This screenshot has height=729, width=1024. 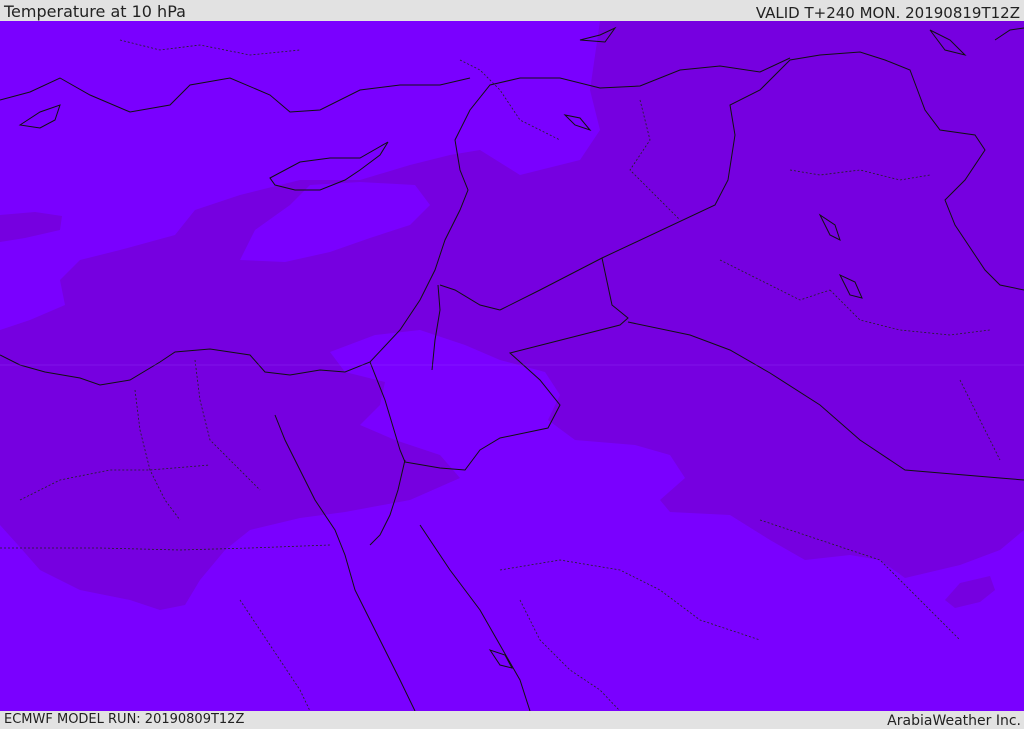 What do you see at coordinates (95, 11) in the screenshot?
I see `map-title: Temperature at 10 hPa` at bounding box center [95, 11].